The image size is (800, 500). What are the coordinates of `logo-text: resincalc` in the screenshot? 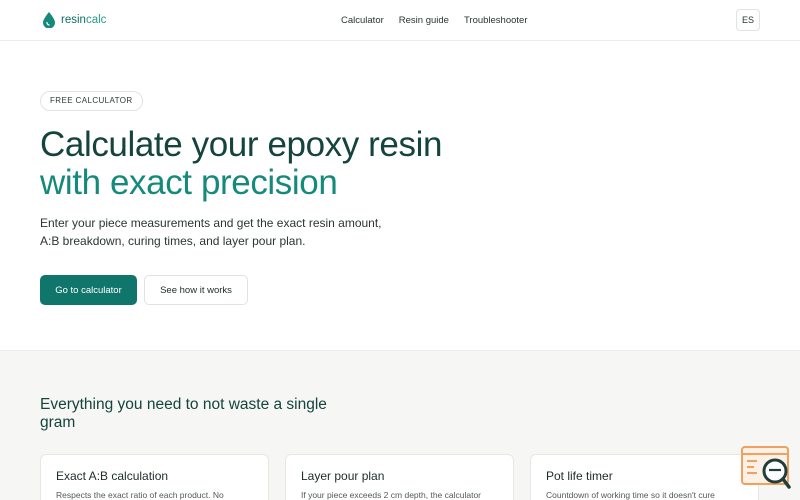 It's located at (83, 20).